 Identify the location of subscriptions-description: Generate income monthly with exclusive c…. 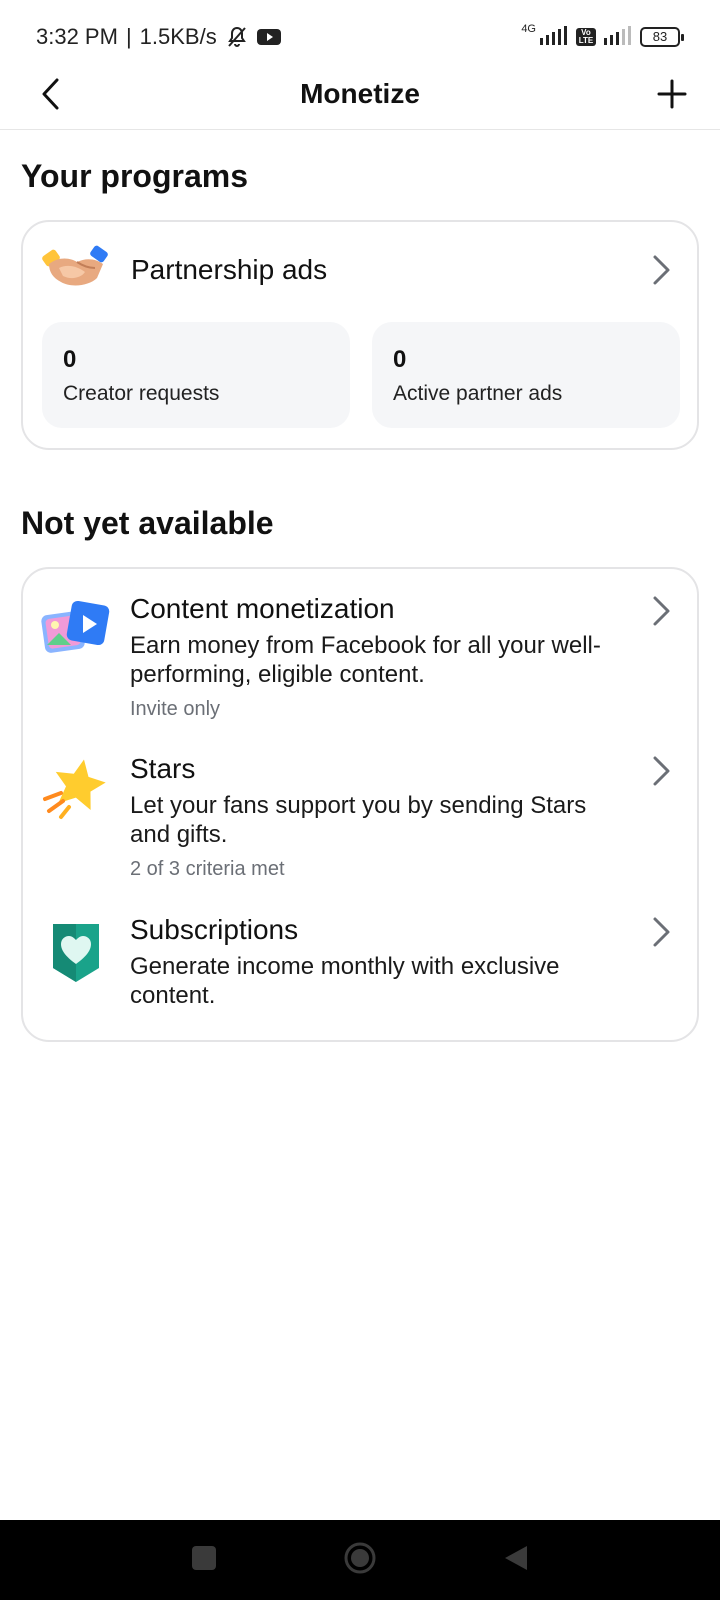
(345, 981).